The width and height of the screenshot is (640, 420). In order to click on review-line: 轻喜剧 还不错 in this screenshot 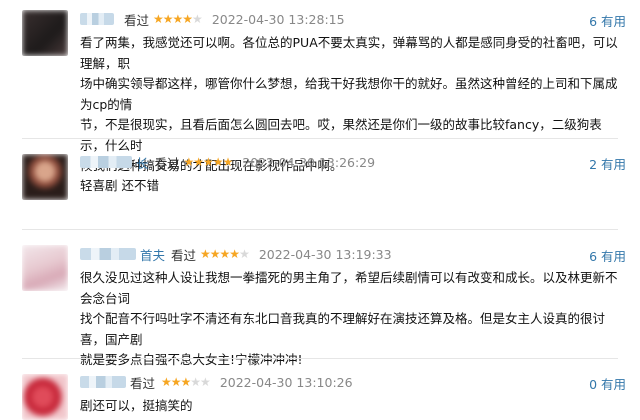, I will do `click(119, 185)`.